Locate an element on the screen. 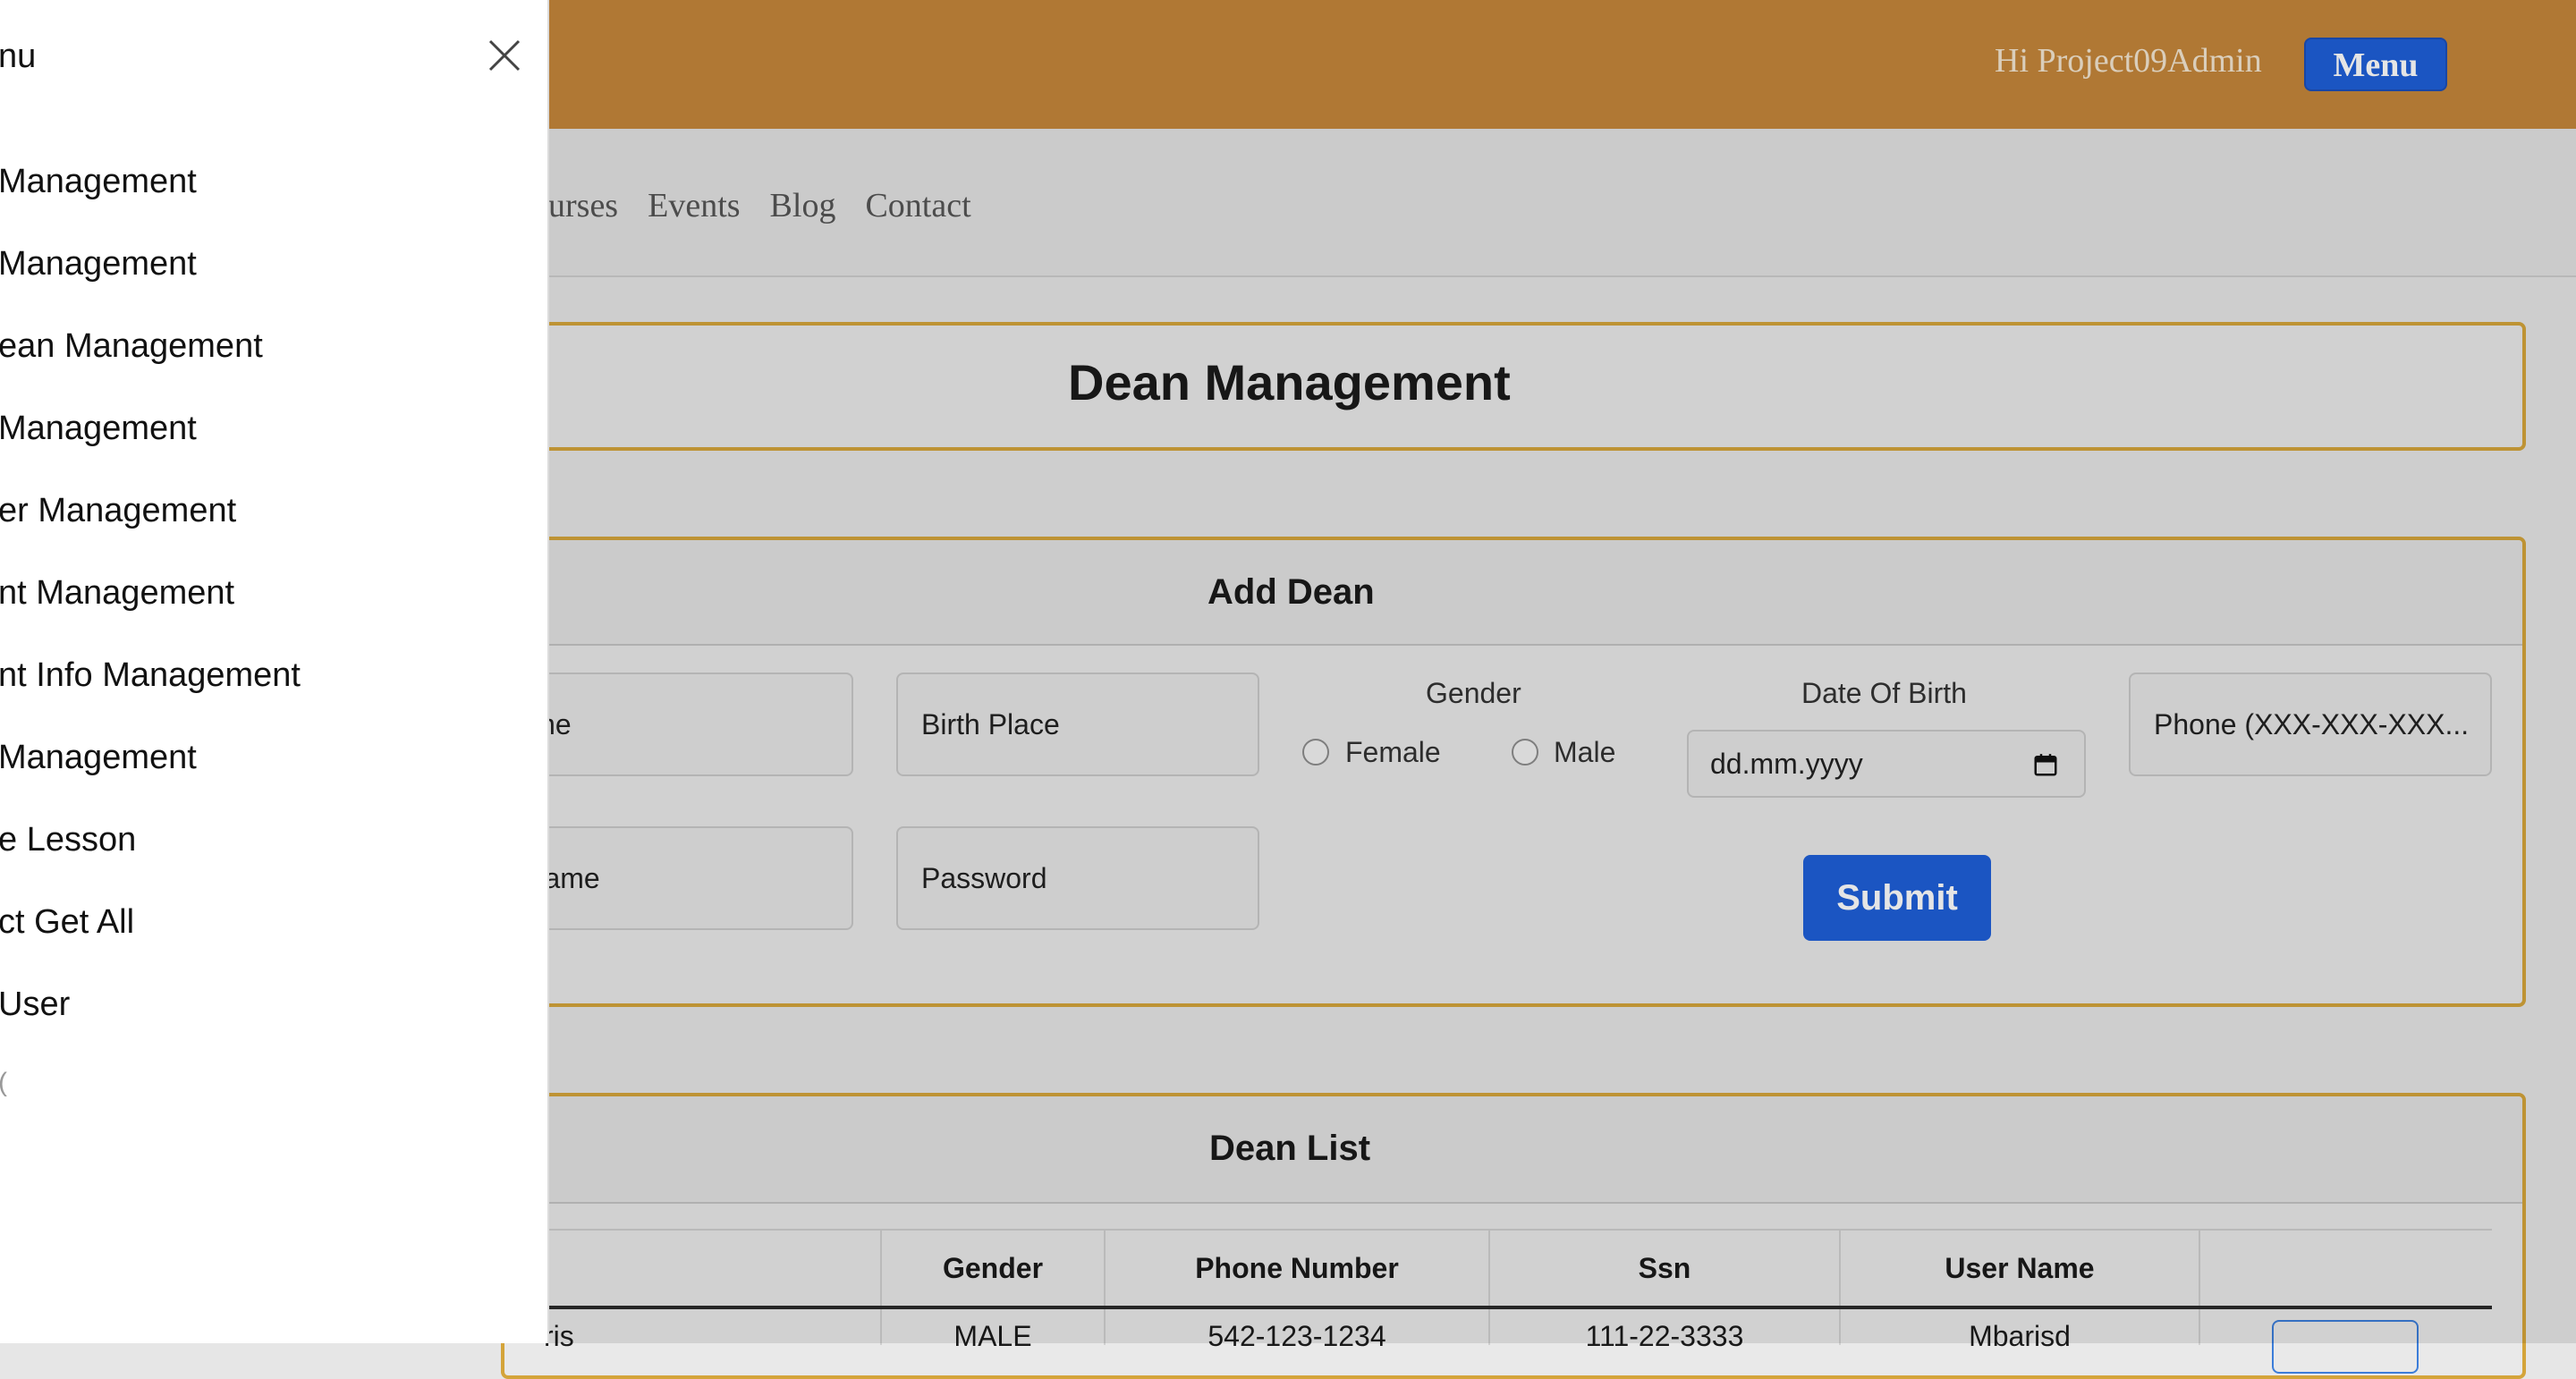 The image size is (2576, 1379). menu-item-admin-management: Management is located at coordinates (98, 182).